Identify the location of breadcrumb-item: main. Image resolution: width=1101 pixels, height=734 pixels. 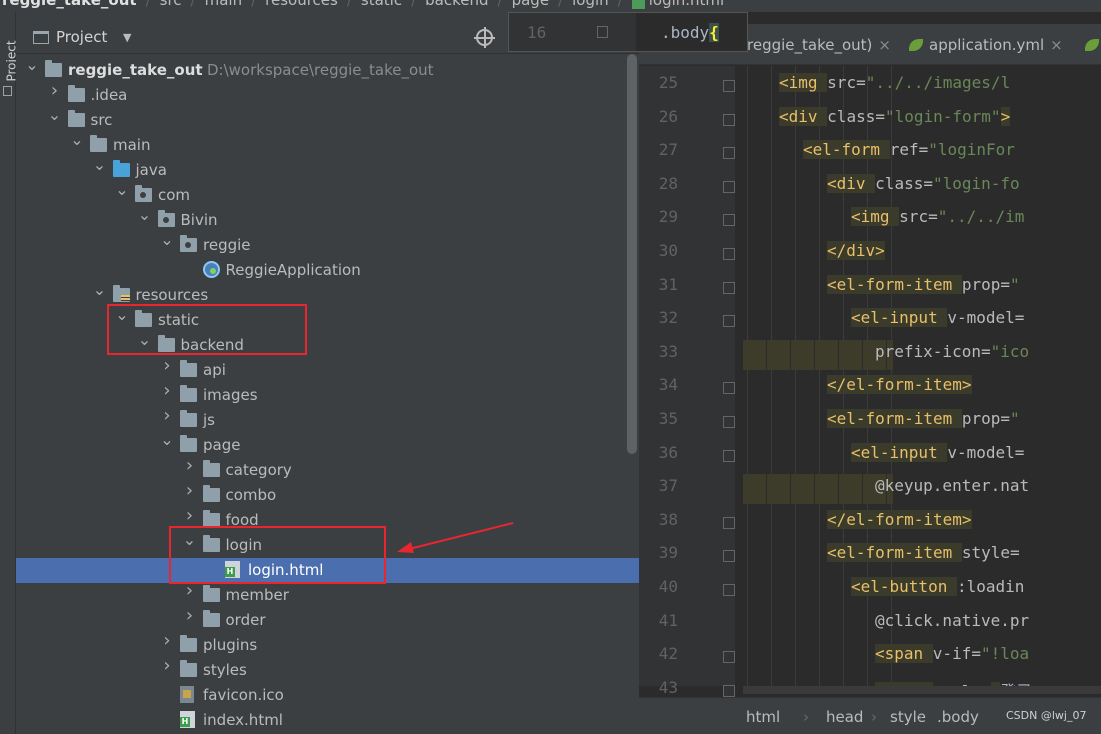
(223, 4).